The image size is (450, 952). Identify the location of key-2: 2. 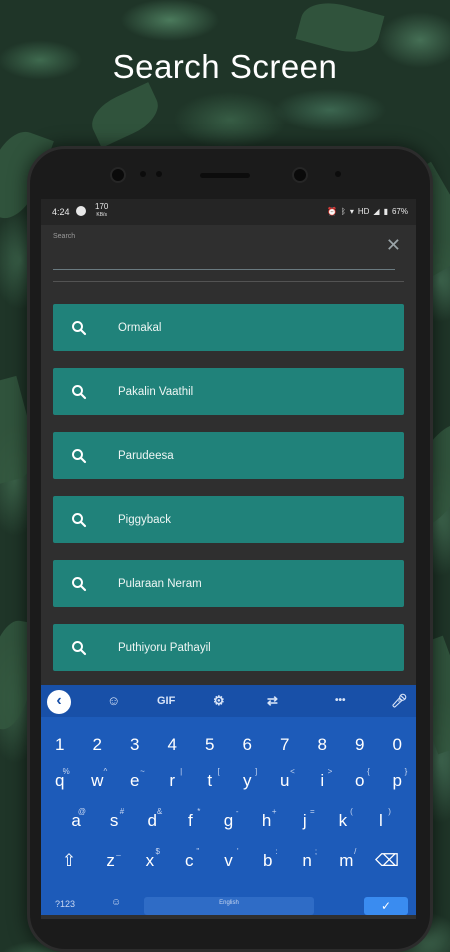
(97, 745).